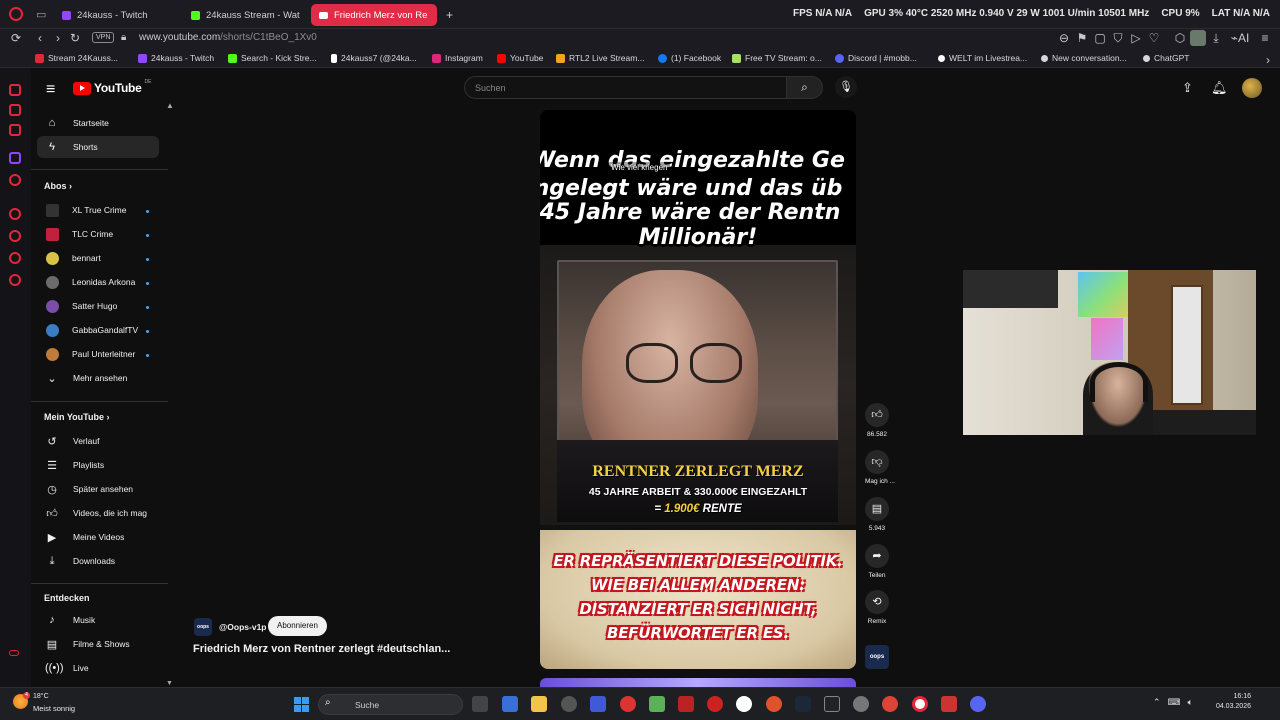 The width and height of the screenshot is (1280, 720). I want to click on tab-kick: 24kauss Stream - Wat, so click(246, 15).